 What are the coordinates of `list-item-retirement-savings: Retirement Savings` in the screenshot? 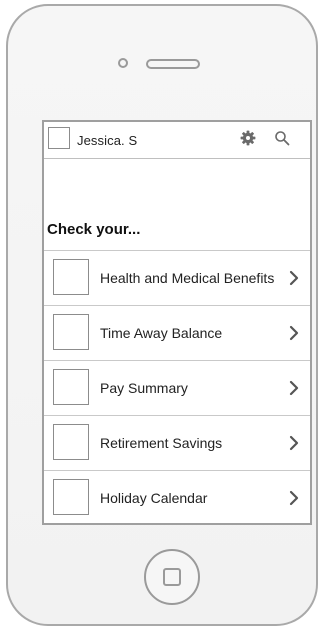 It's located at (177, 443).